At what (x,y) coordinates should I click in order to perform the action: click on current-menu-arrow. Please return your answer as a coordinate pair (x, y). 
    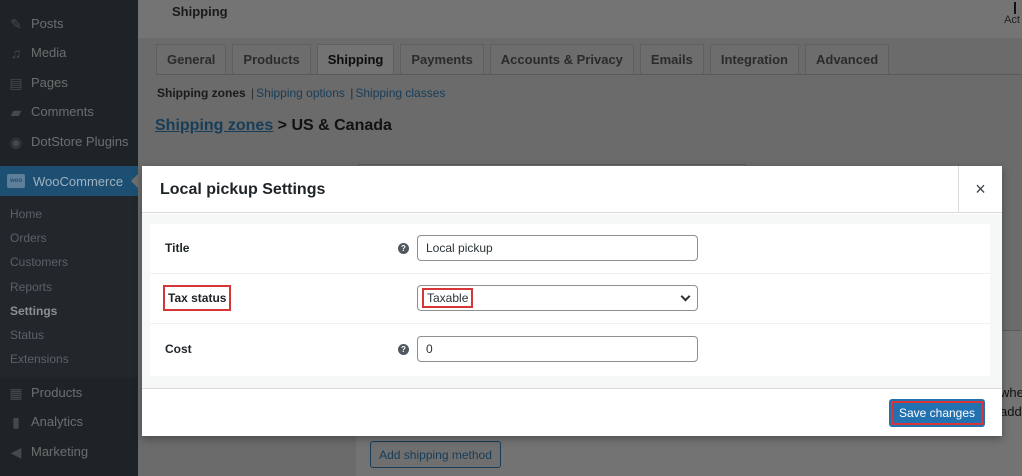
    Looking at the image, I should click on (134, 181).